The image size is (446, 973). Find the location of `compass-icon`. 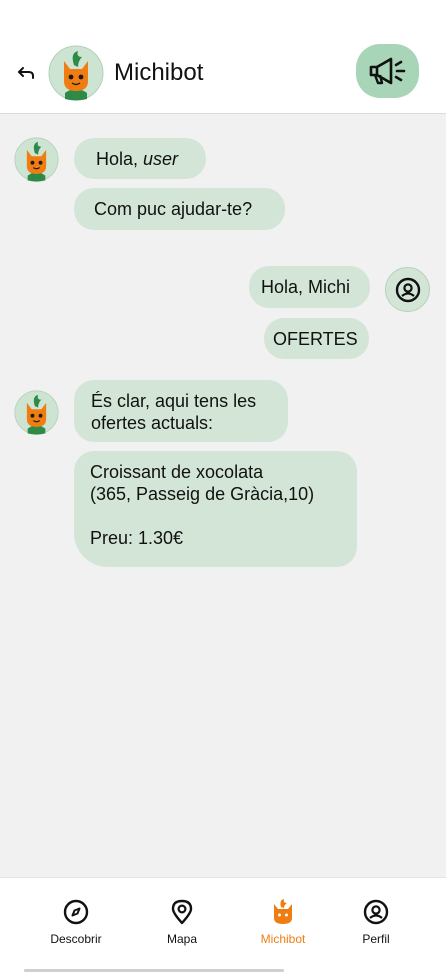

compass-icon is located at coordinates (76, 912).